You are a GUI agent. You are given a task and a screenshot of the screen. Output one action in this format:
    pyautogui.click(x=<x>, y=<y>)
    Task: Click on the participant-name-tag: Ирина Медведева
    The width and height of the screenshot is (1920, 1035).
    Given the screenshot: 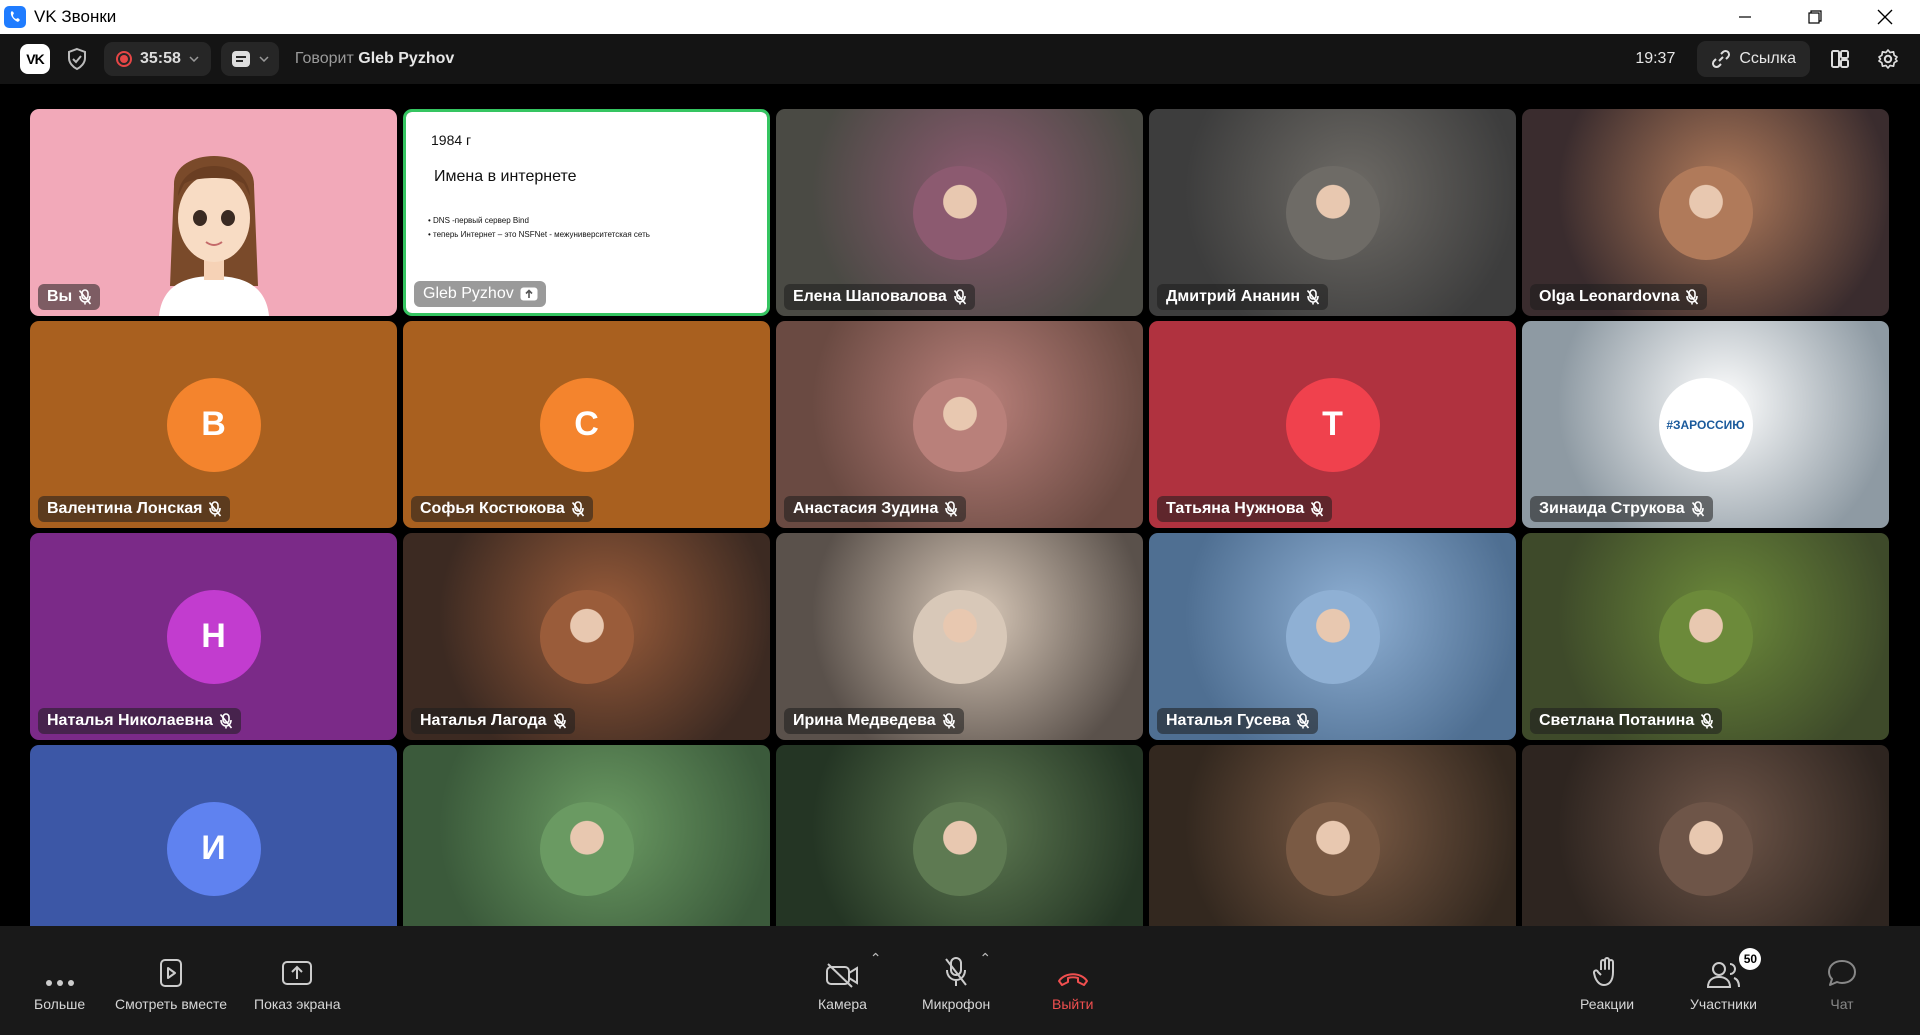 What is the action you would take?
    pyautogui.click(x=874, y=721)
    